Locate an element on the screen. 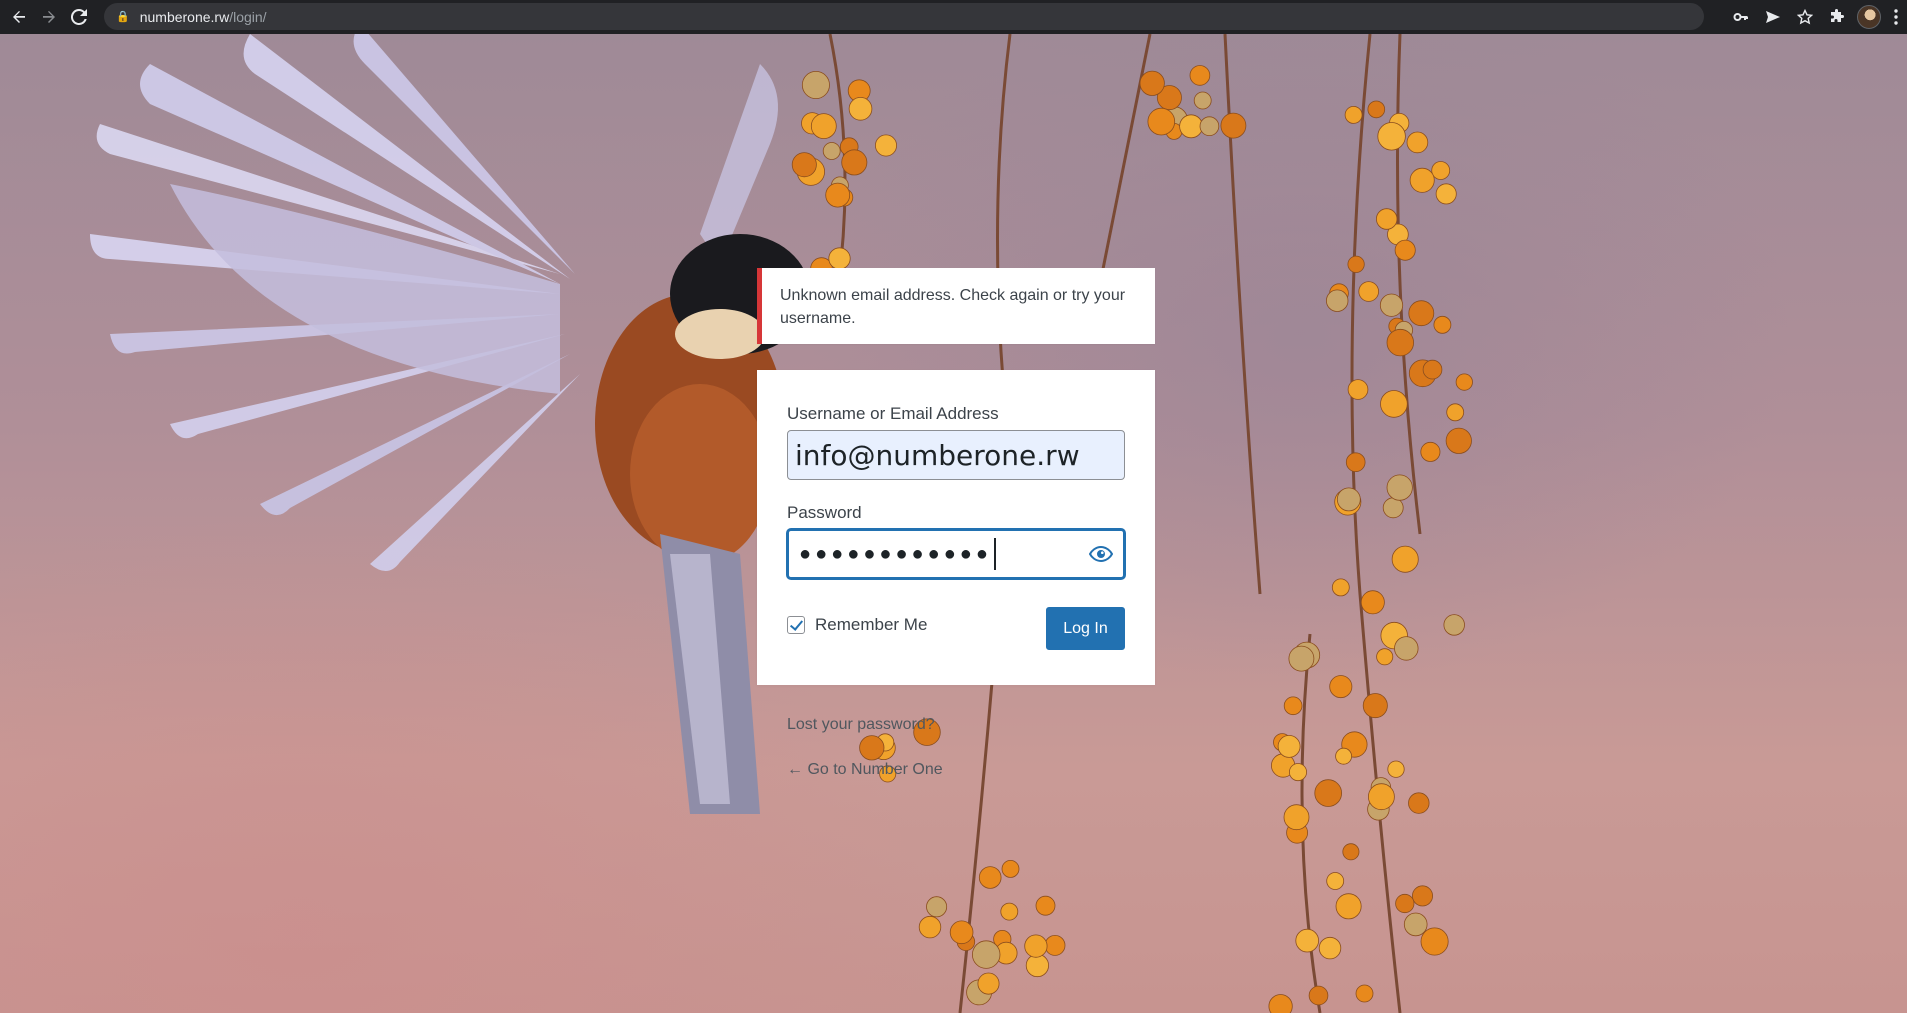 This screenshot has height=1013, width=1907. show-password-eye-icon is located at coordinates (1101, 554).